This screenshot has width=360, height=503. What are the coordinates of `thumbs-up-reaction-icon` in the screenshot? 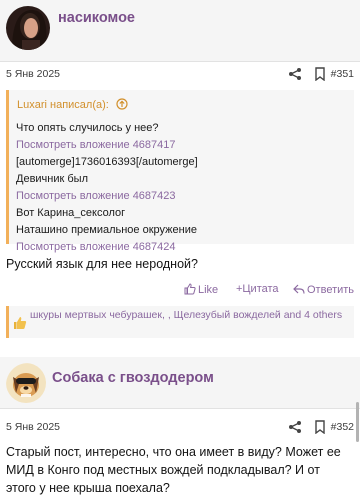 It's located at (20, 323).